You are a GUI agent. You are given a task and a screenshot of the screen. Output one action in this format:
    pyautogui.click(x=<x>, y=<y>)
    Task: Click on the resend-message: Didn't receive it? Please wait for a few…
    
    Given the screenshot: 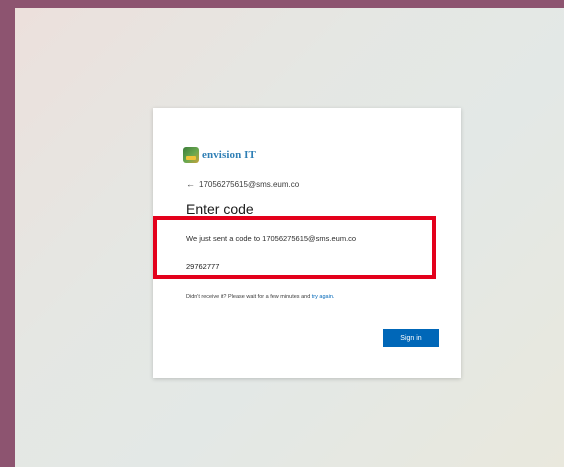 What is the action you would take?
    pyautogui.click(x=260, y=297)
    